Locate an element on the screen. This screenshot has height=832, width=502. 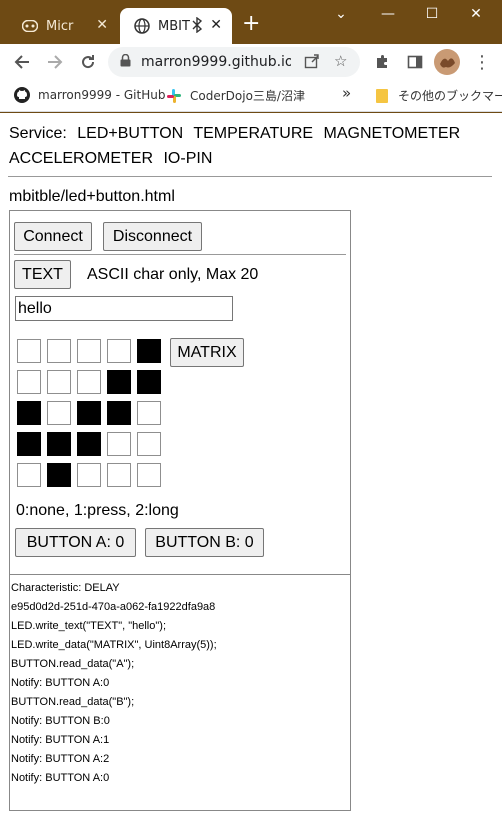
service-link-accelerometer: ACCELEROMETER is located at coordinates (81, 158).